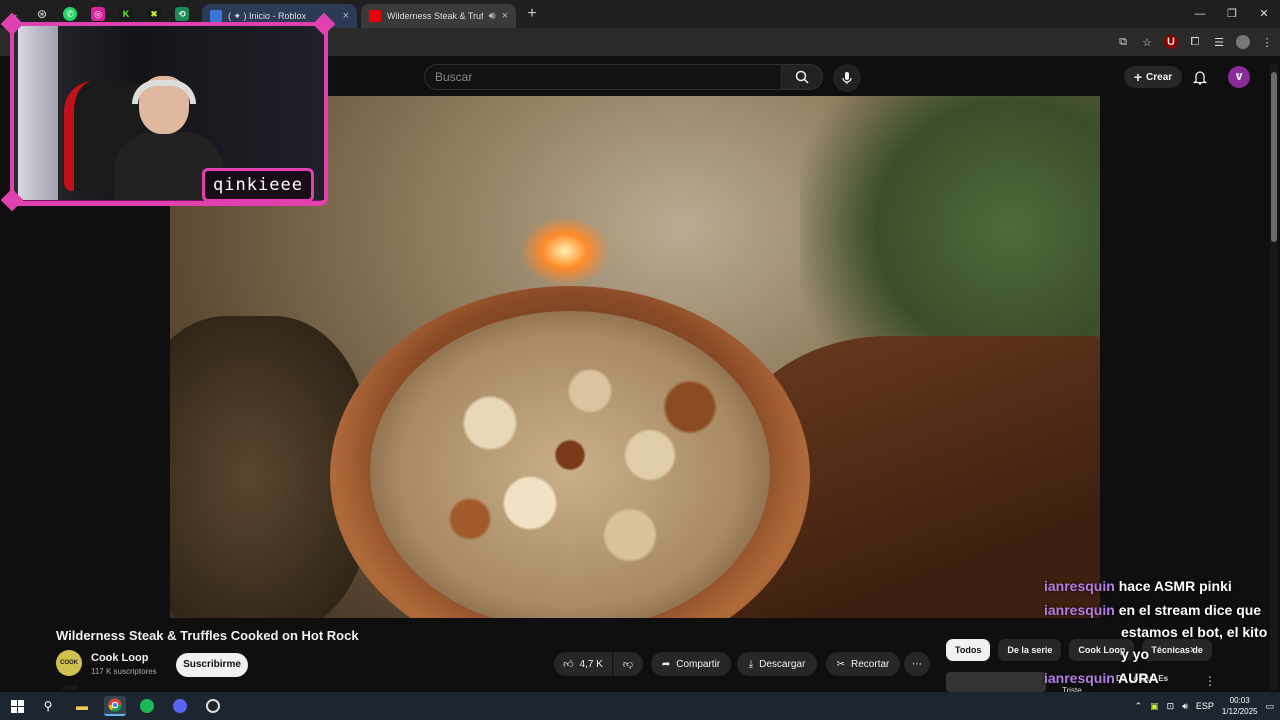 This screenshot has width=1280, height=720. I want to click on chat-message: ianresquin AURA, so click(1101, 678).